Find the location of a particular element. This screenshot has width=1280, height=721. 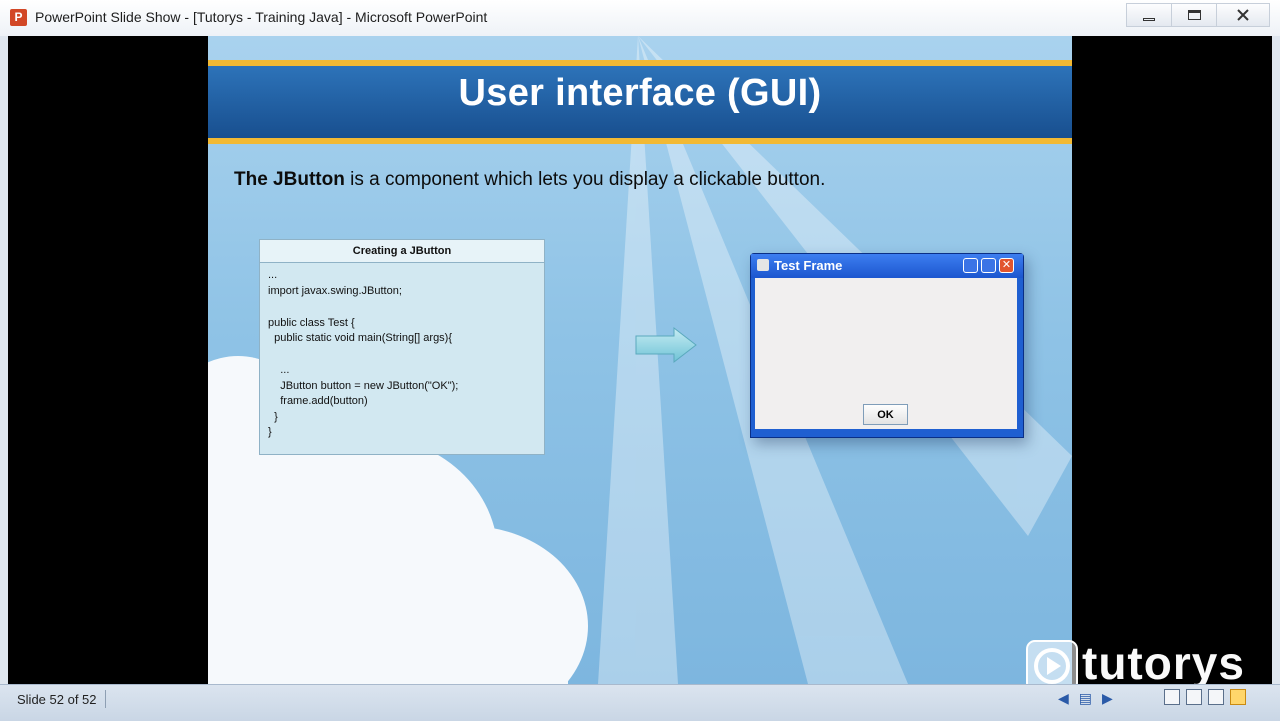

status-bar: Slide 52 of 52 ◀ ▤ ▶ is located at coordinates (640, 702).